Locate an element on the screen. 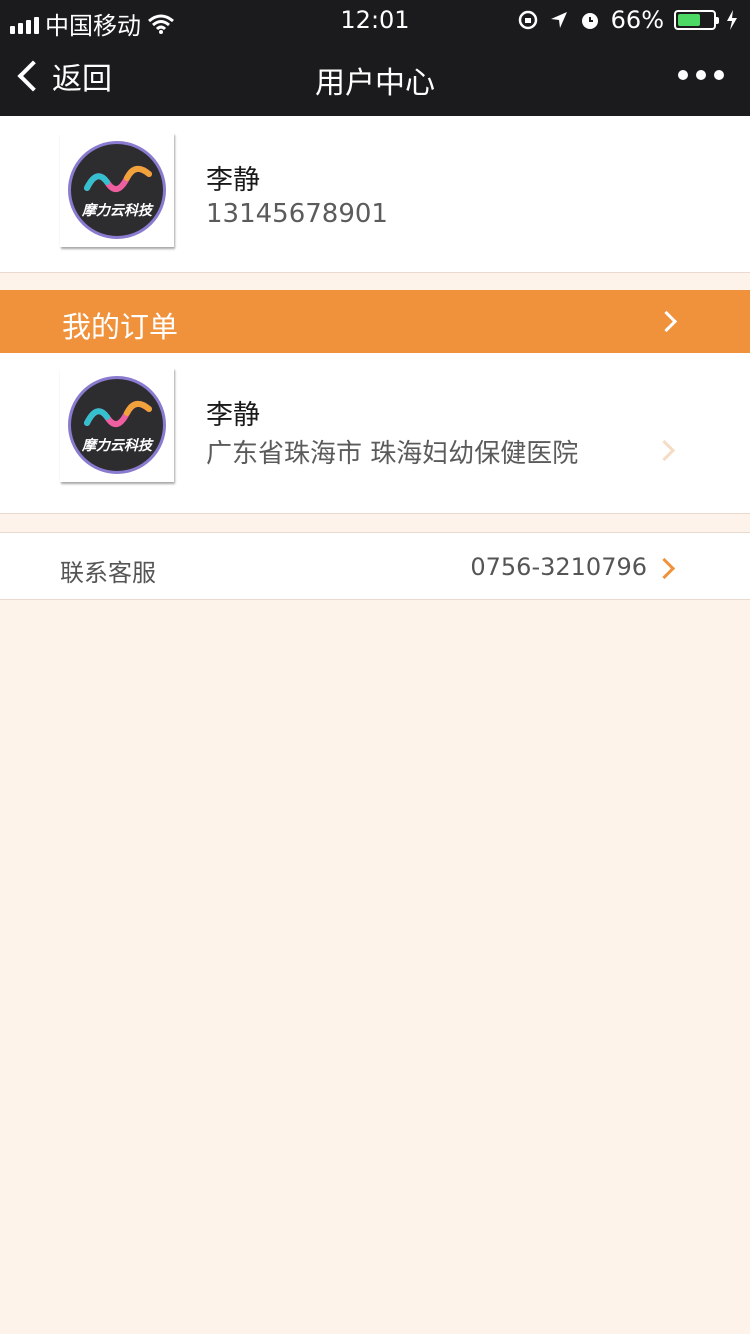 This screenshot has width=750, height=1334. user-name: 李静 is located at coordinates (233, 180).